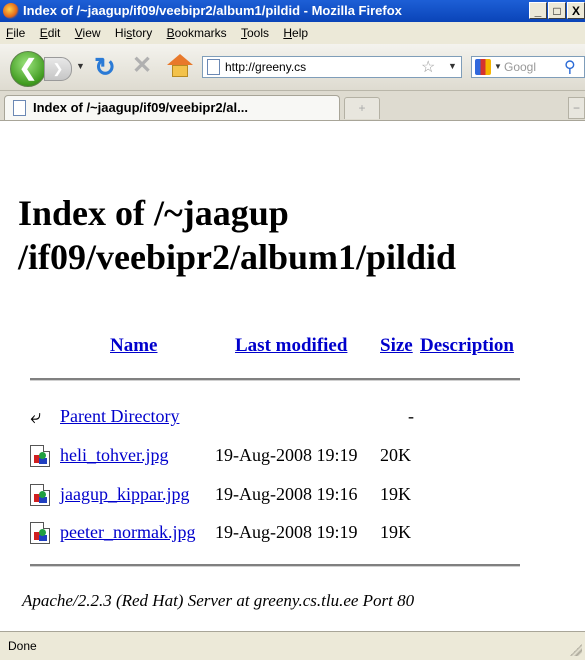 The image size is (585, 660). What do you see at coordinates (396, 346) in the screenshot?
I see `column-size: Size` at bounding box center [396, 346].